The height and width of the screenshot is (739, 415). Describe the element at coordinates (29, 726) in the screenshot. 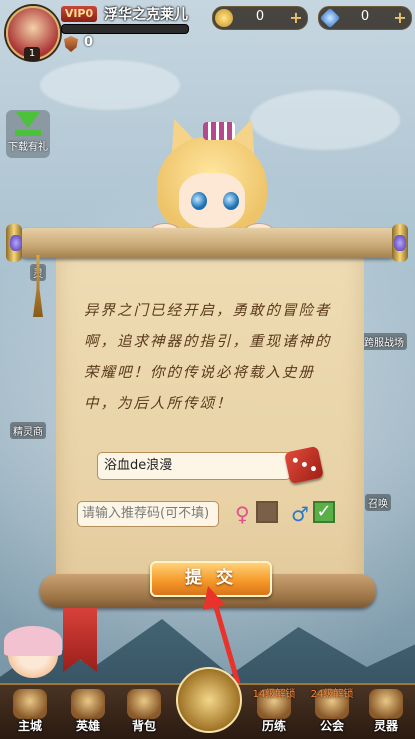

I see `nav-label: 主城` at that location.